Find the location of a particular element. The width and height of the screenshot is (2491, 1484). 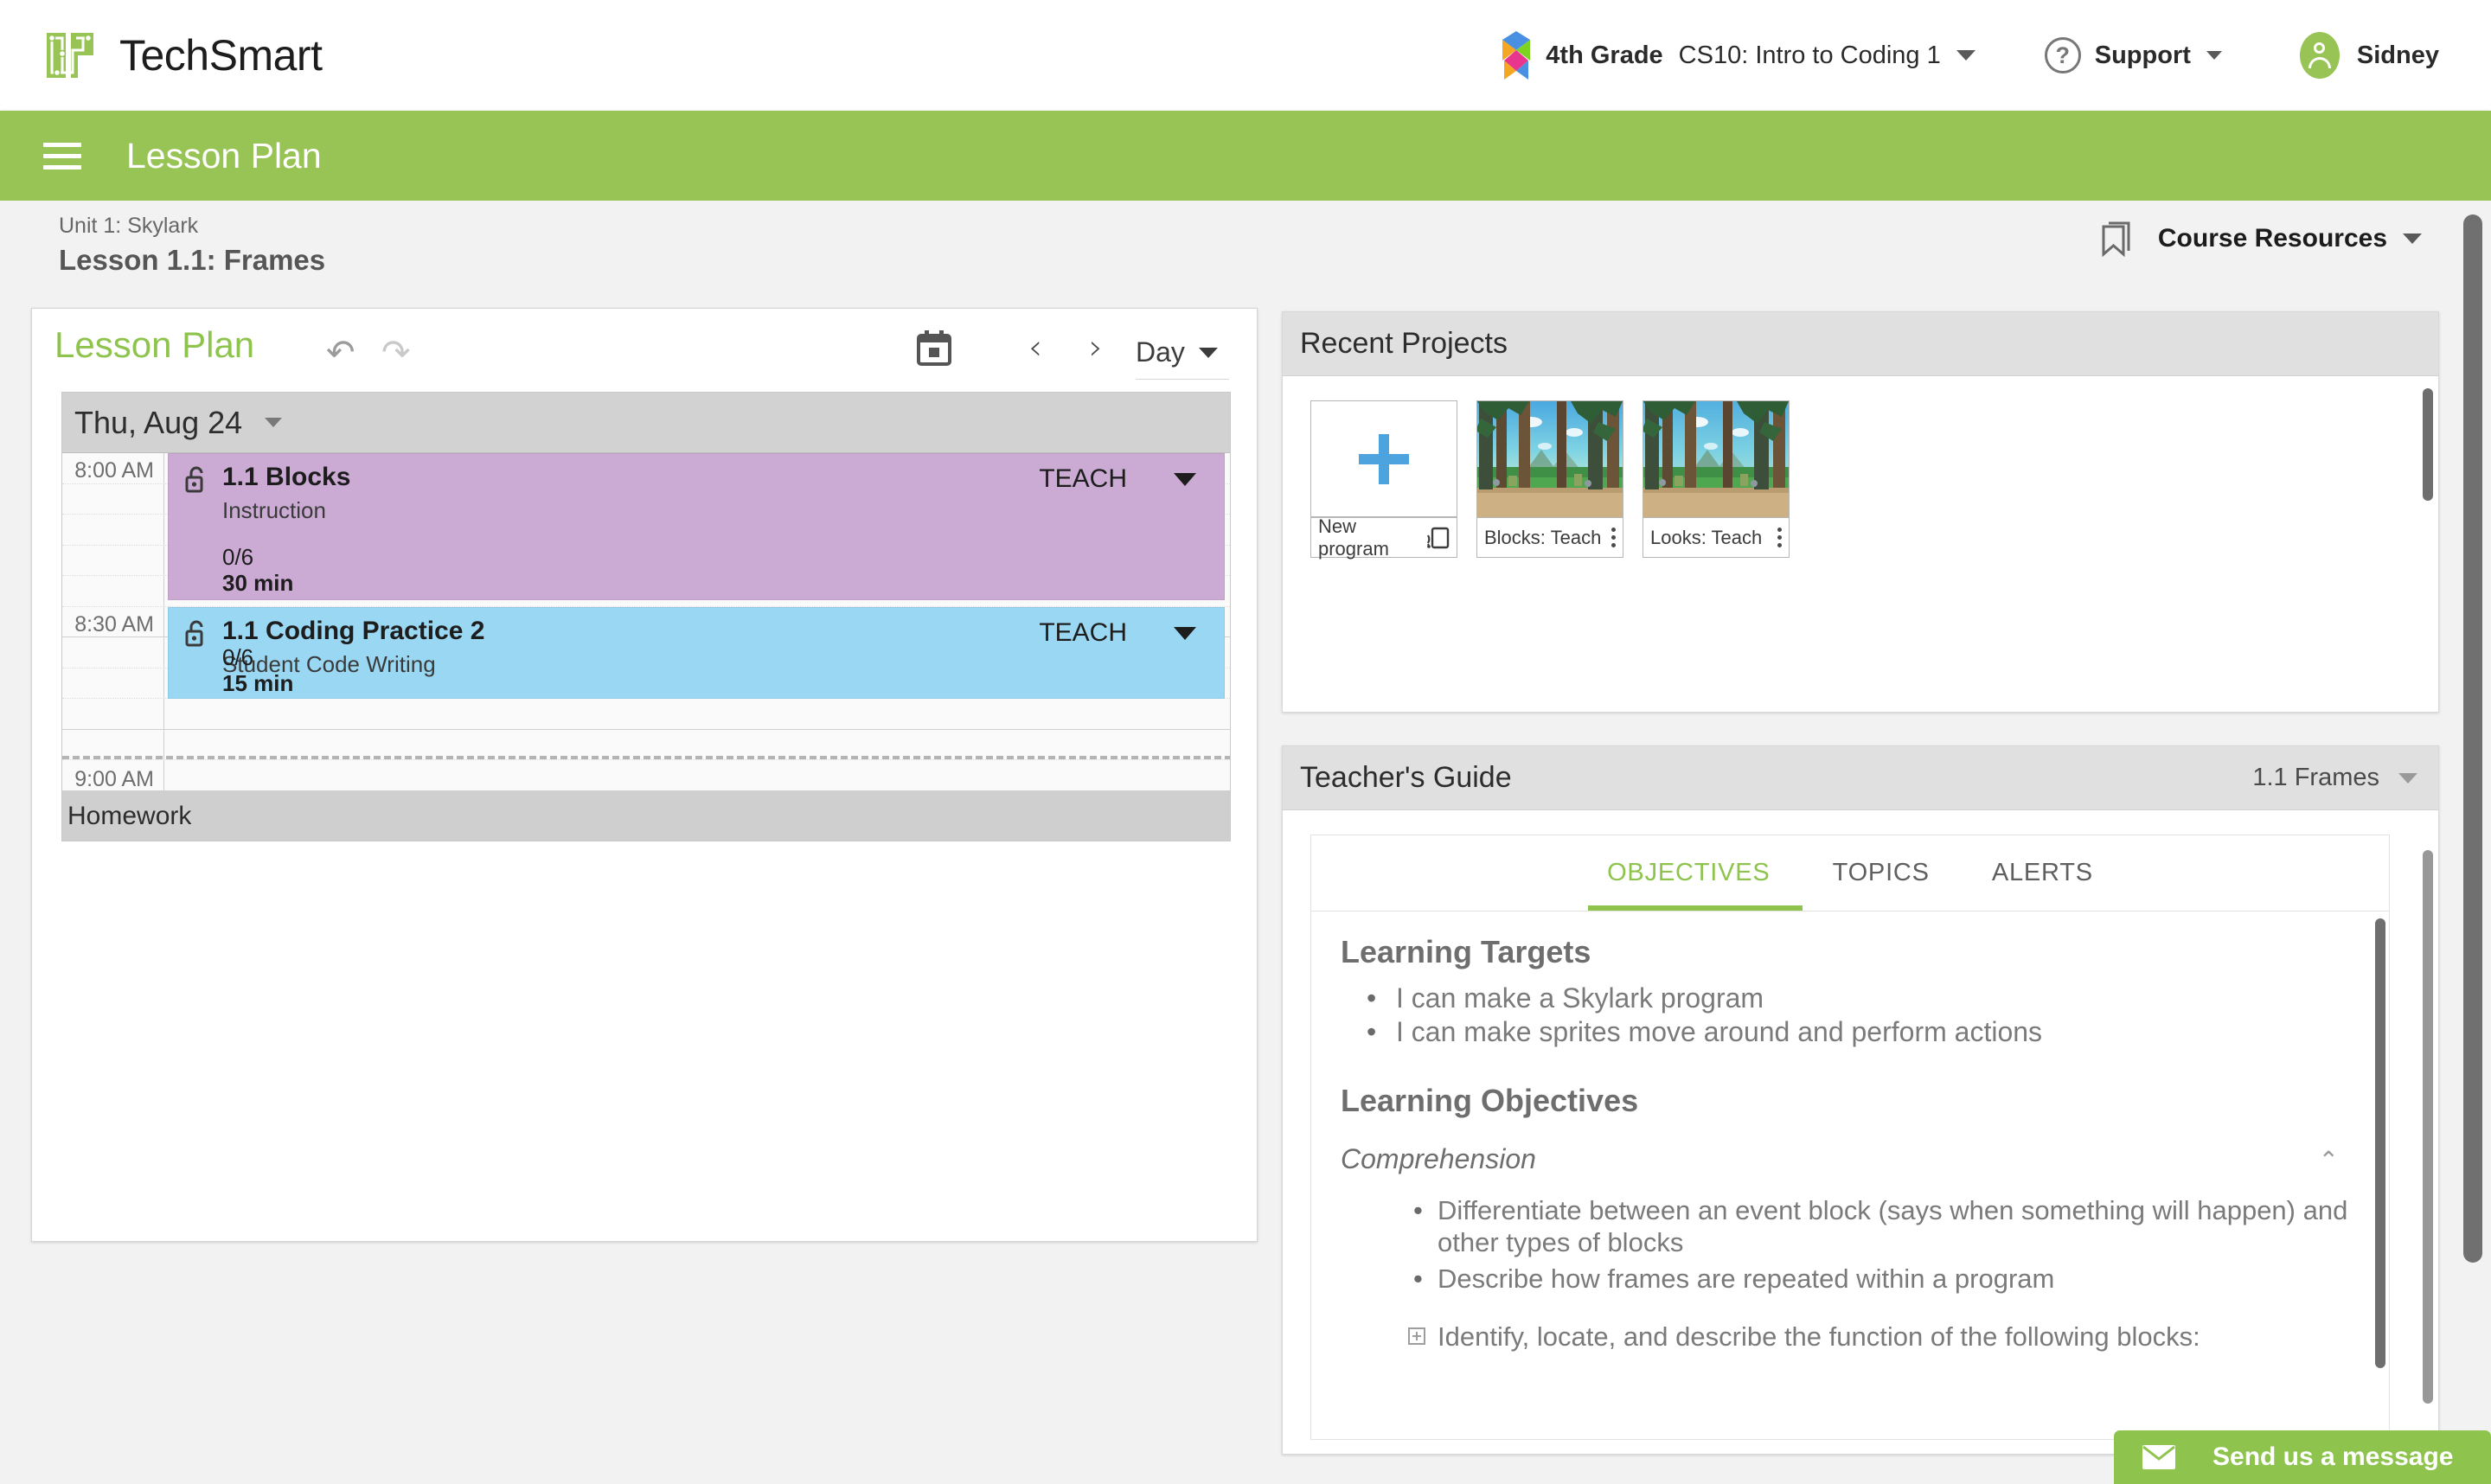

next-day-button: › is located at coordinates (1096, 348).